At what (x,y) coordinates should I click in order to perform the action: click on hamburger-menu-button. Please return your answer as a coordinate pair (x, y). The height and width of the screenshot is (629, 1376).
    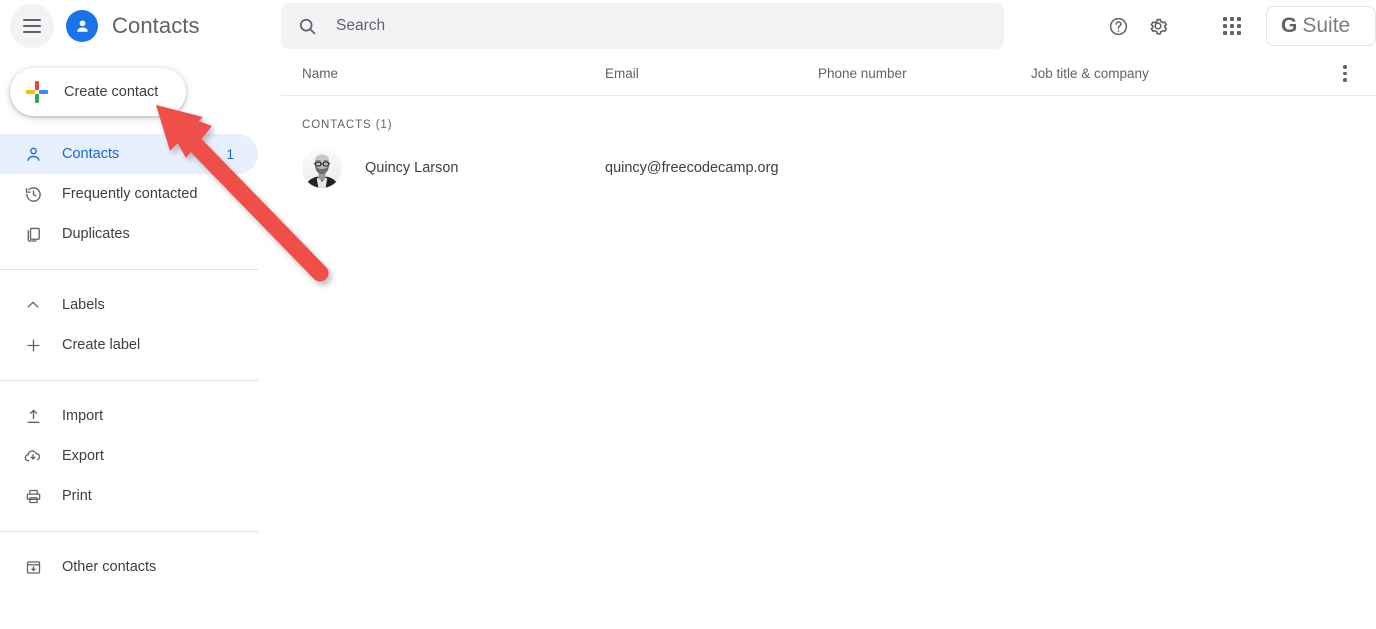
    Looking at the image, I should click on (32, 26).